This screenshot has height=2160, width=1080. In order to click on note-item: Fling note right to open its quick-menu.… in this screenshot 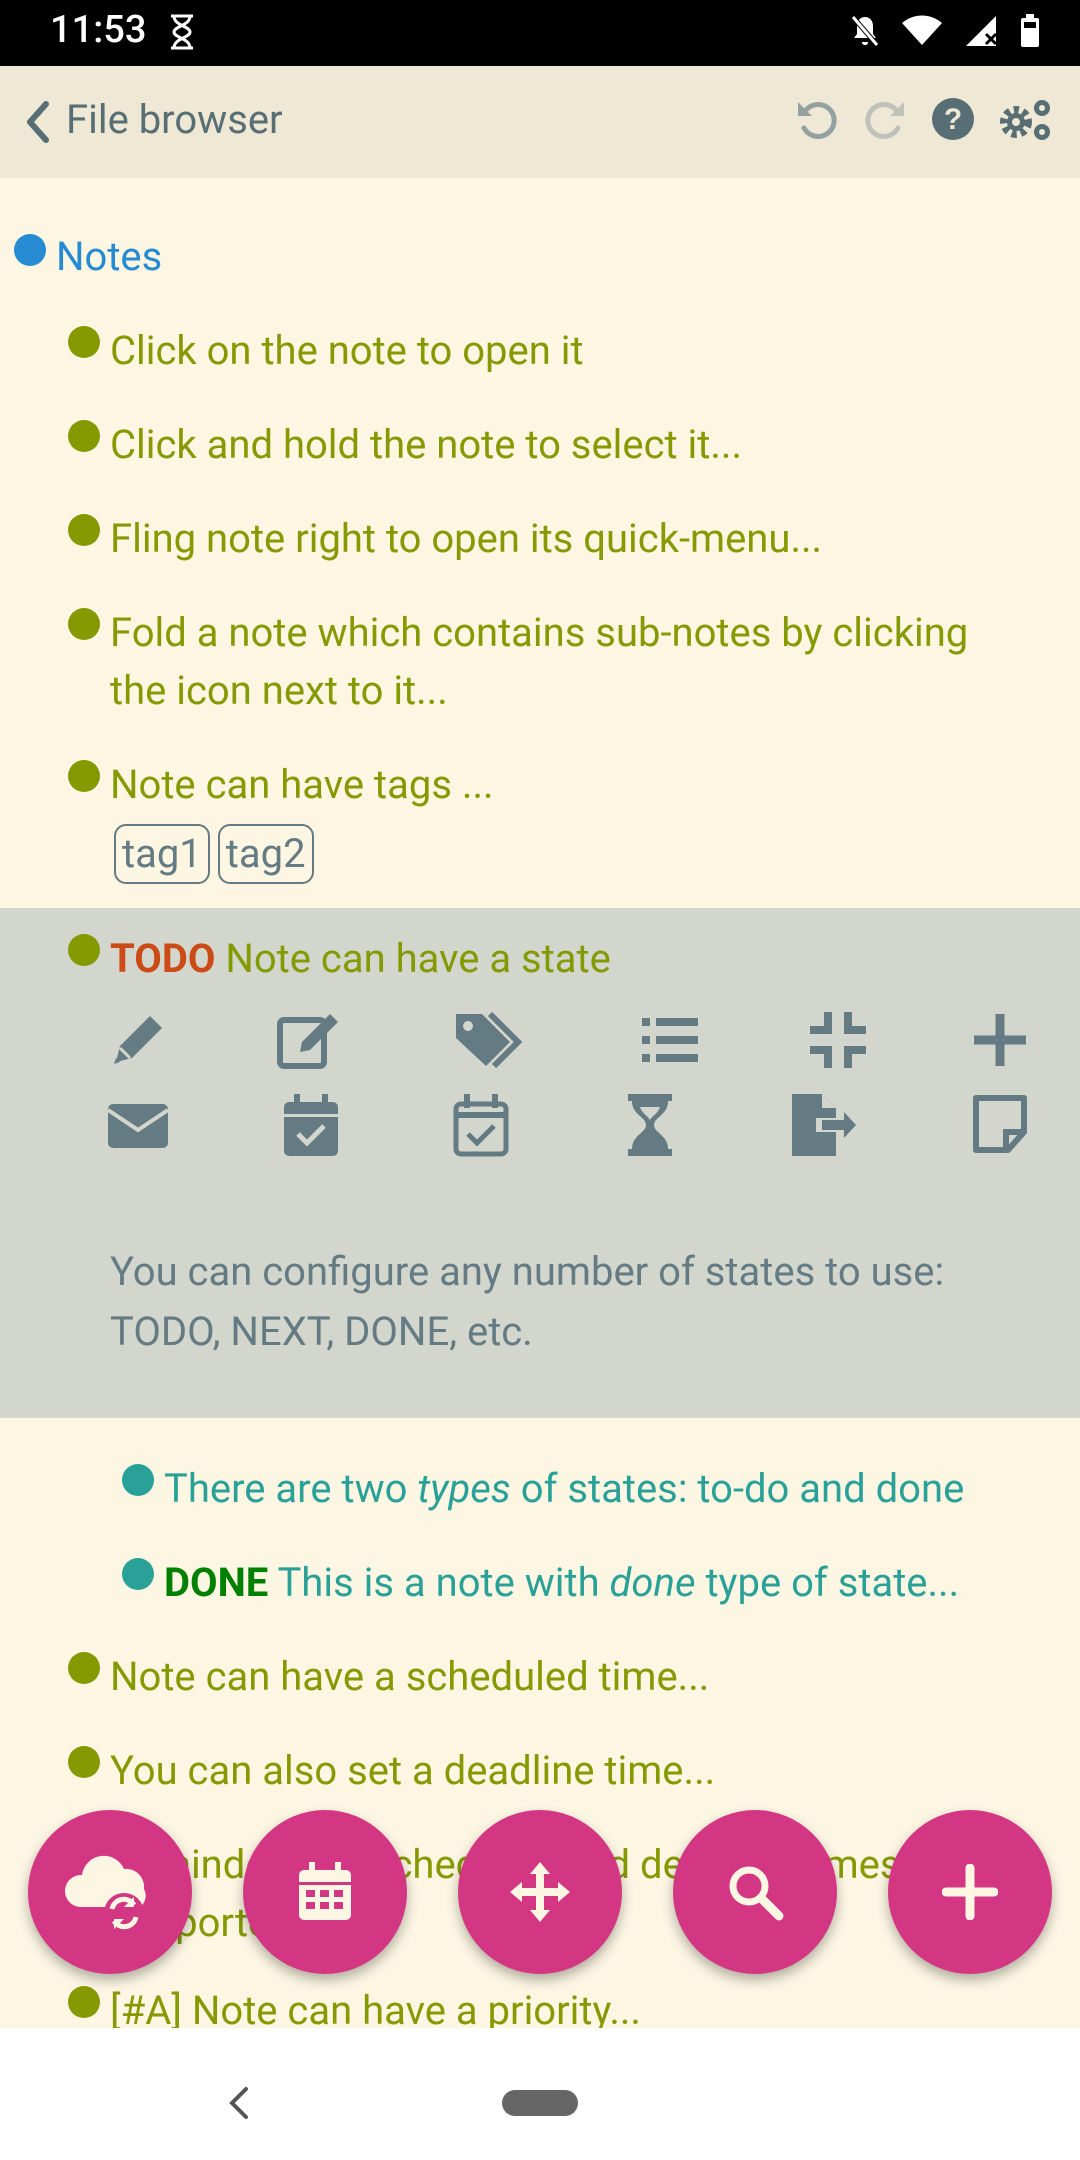, I will do `click(466, 539)`.